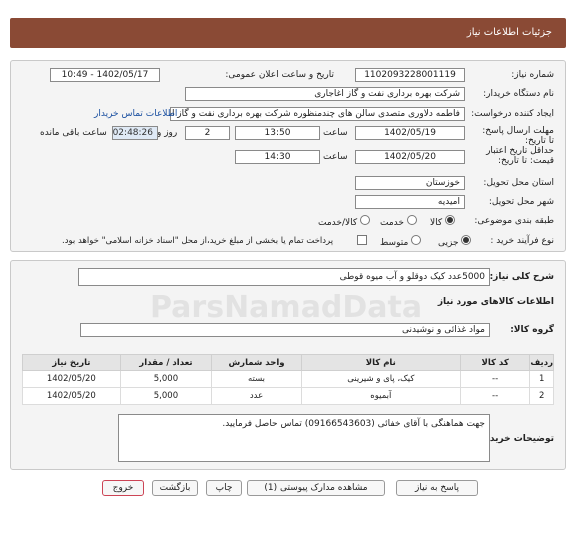  What do you see at coordinates (380, 379) in the screenshot?
I see `cell-name: کیک، پای و شیرینی` at bounding box center [380, 379].